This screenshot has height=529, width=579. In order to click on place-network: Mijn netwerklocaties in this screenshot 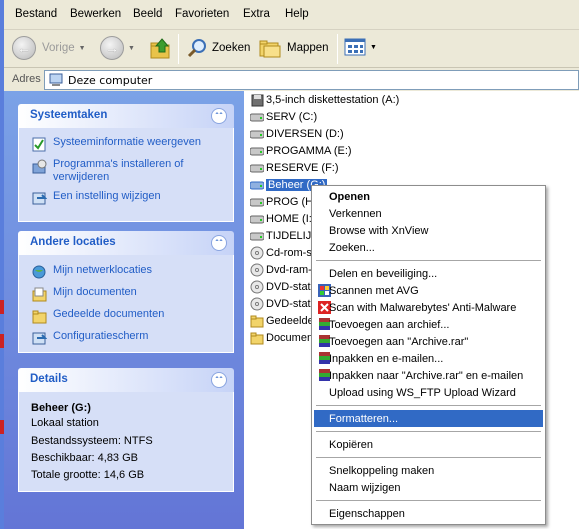, I will do `click(128, 272)`.